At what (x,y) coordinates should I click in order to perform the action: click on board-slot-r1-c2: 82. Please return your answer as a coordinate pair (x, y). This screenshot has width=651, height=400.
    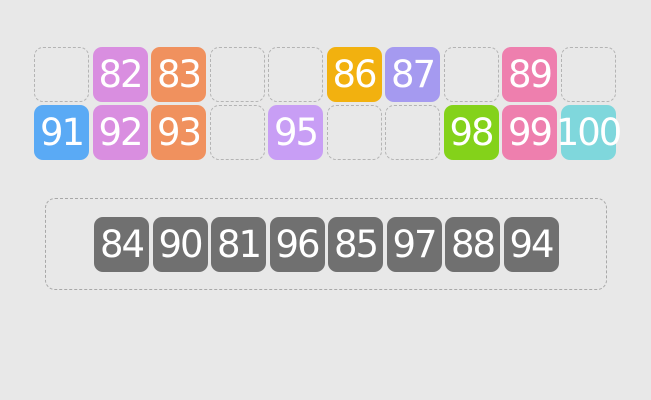
    Looking at the image, I should click on (120, 74).